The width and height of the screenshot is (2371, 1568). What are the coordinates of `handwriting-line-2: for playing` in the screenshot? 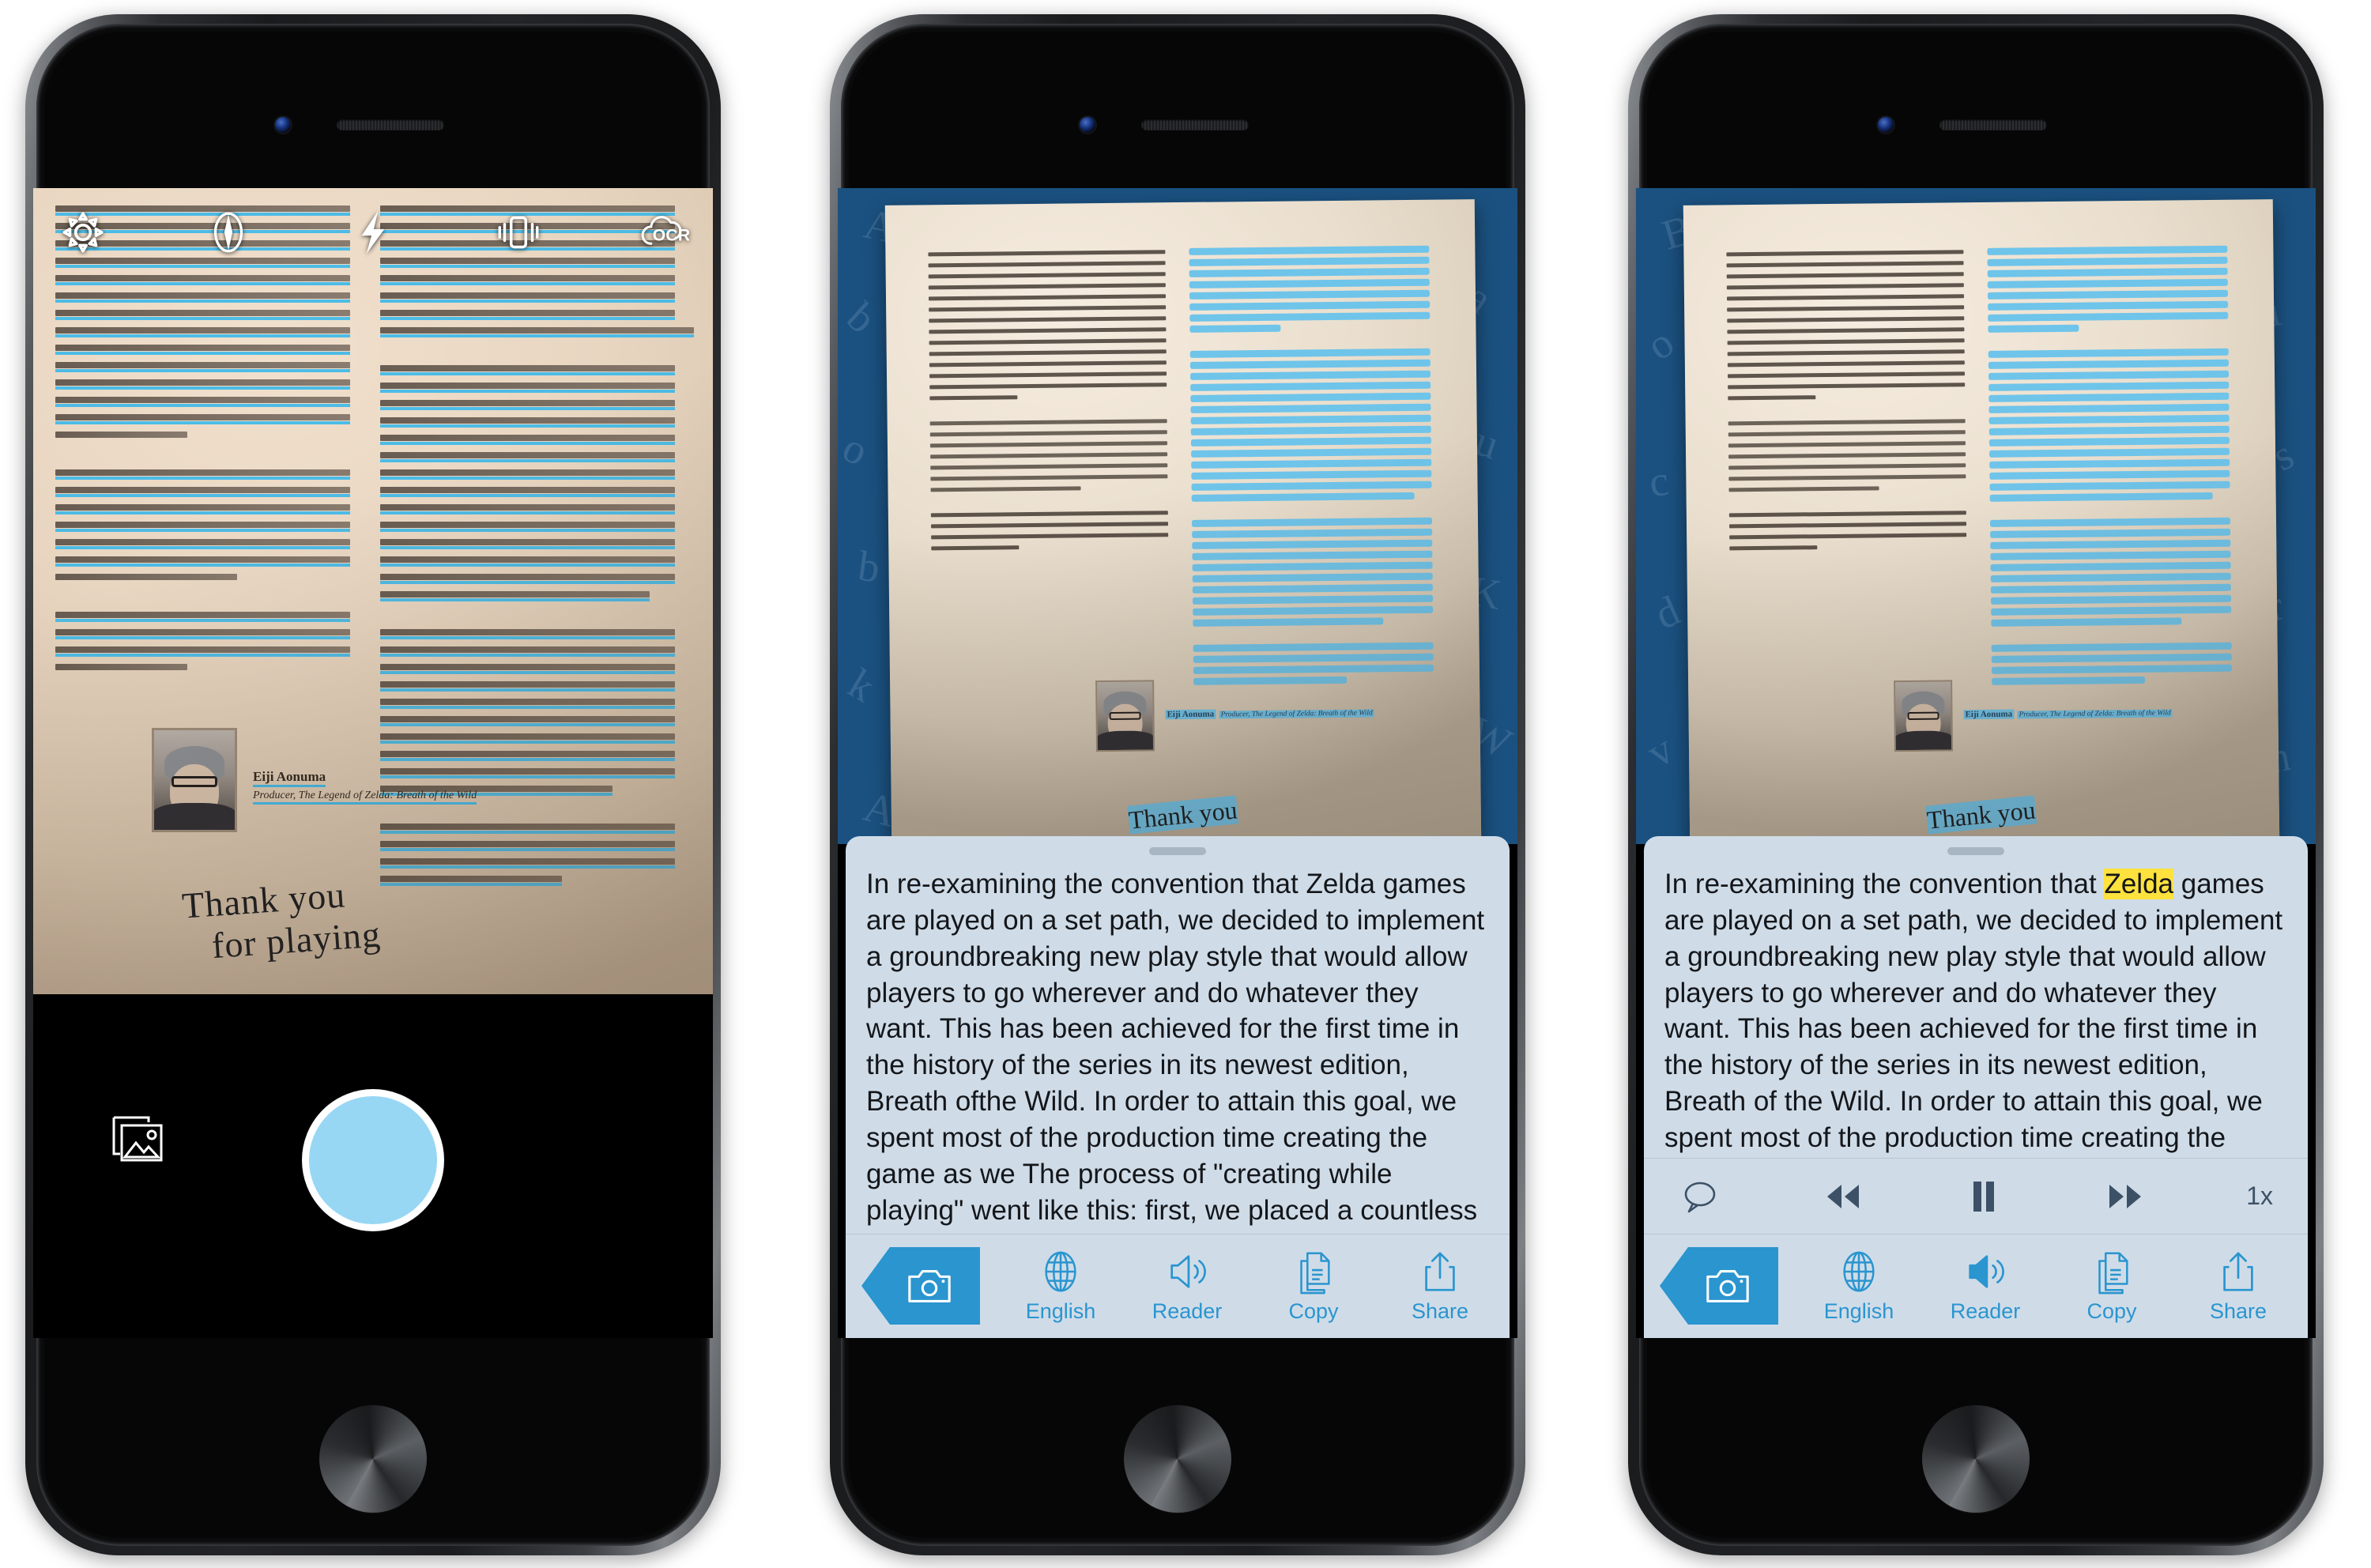 It's located at (296, 940).